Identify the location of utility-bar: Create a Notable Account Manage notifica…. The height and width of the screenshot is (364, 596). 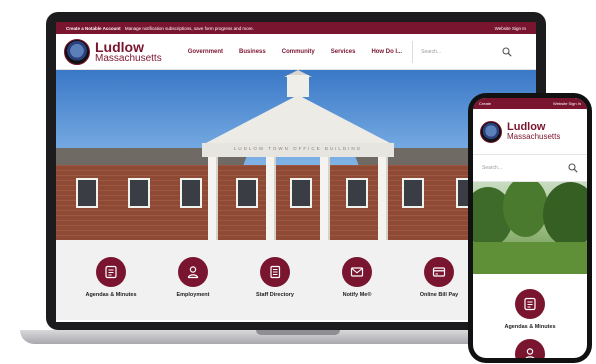
(296, 28).